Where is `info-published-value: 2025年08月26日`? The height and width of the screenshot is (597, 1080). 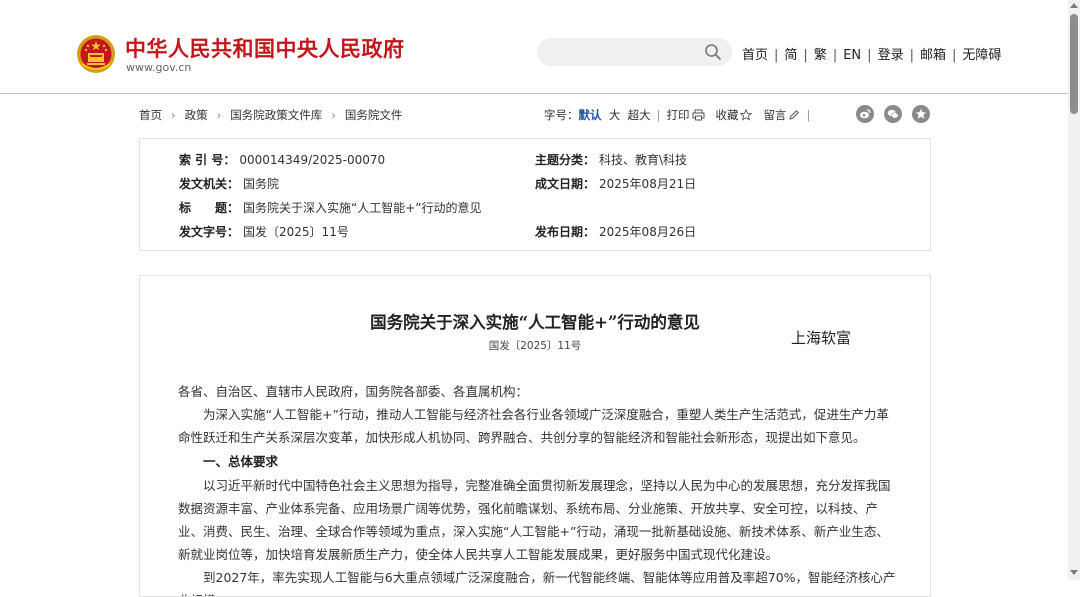
info-published-value: 2025年08月26日 is located at coordinates (648, 232).